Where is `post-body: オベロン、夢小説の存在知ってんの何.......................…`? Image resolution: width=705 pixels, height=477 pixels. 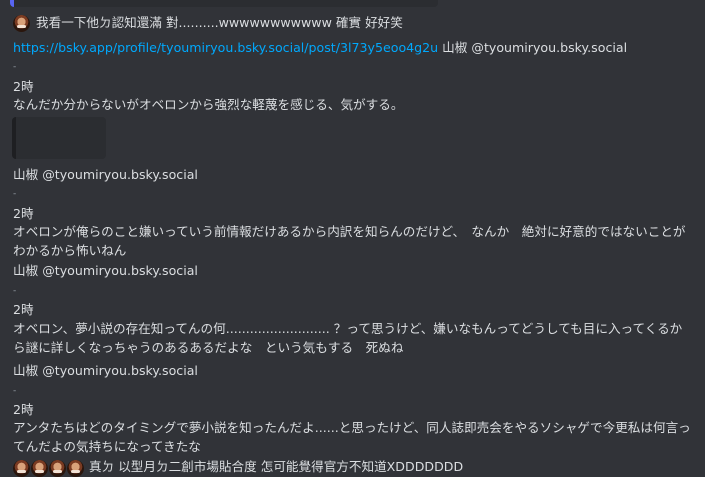 post-body: オベロン、夢小説の存在知ってんの何.......................… is located at coordinates (348, 338).